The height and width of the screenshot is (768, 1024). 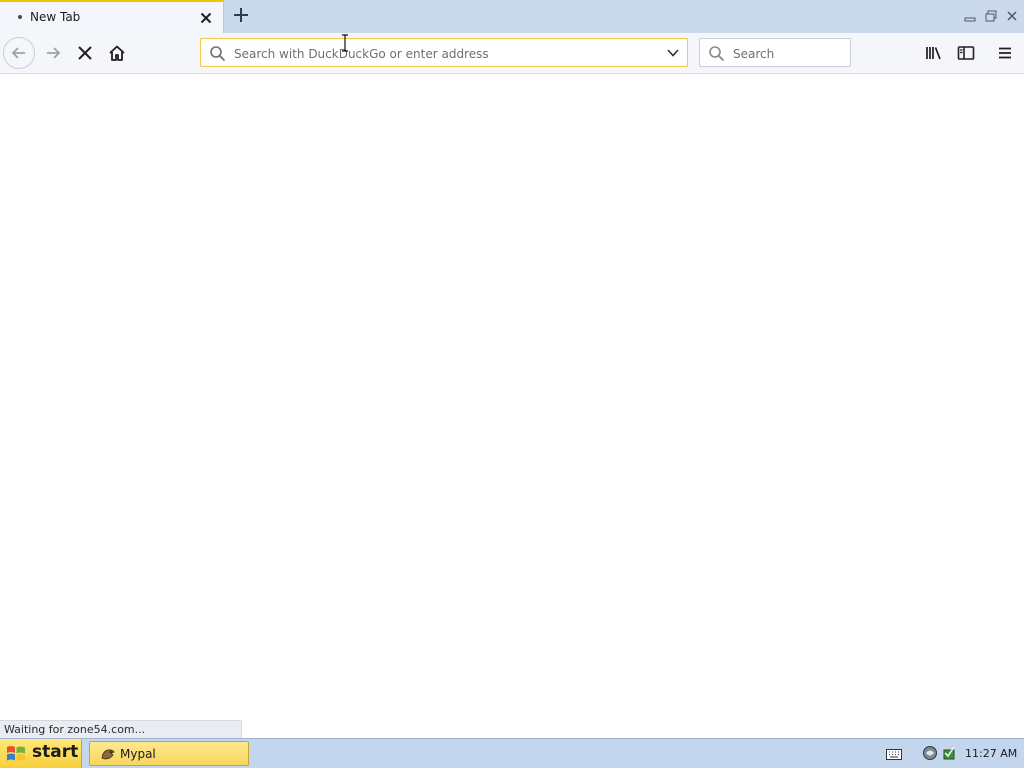 I want to click on start-label: start, so click(x=55, y=752).